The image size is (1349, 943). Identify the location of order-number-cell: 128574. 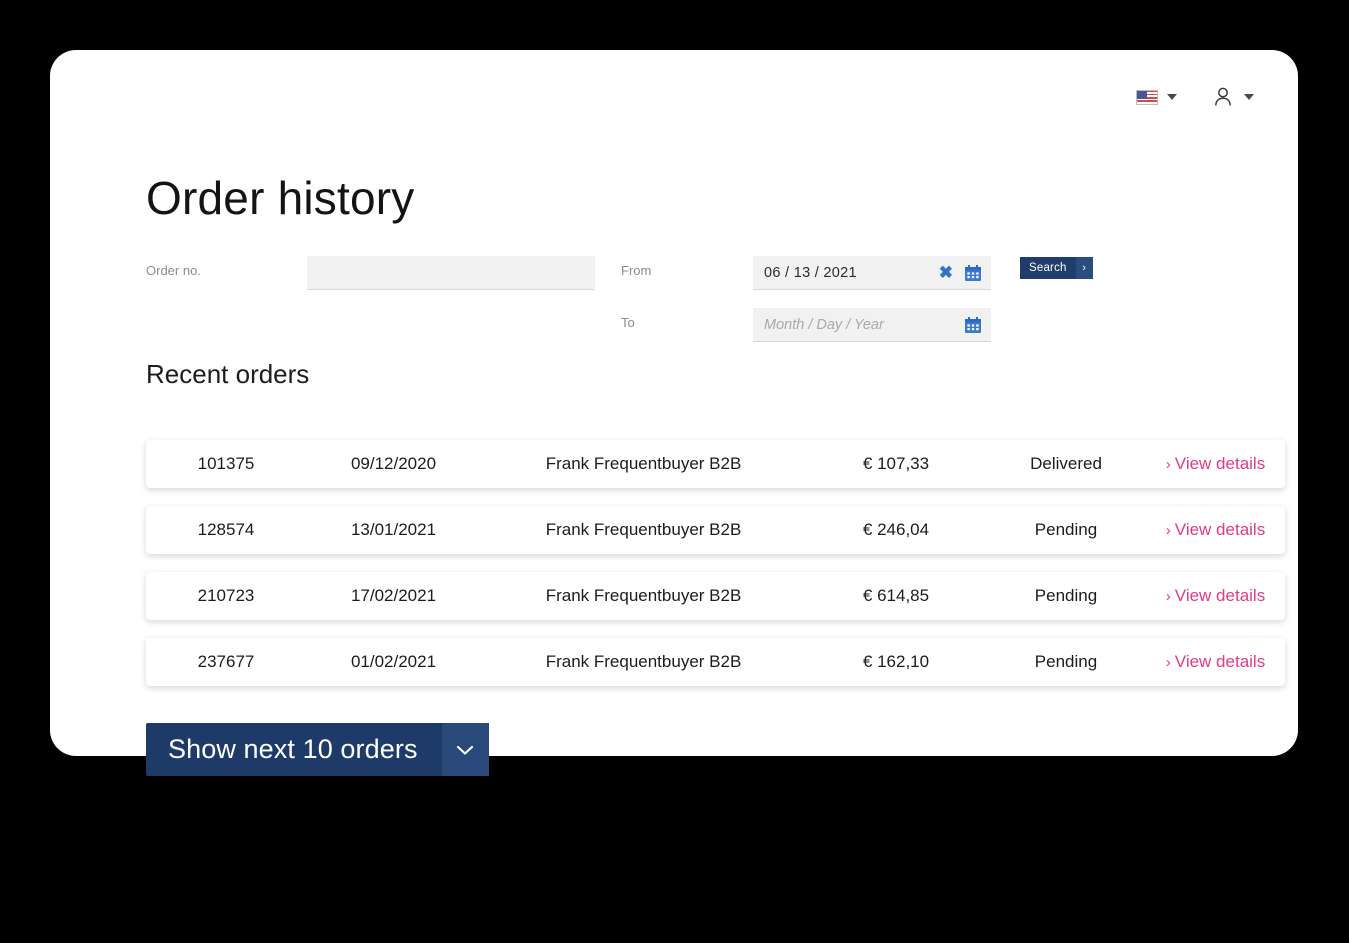
(226, 529).